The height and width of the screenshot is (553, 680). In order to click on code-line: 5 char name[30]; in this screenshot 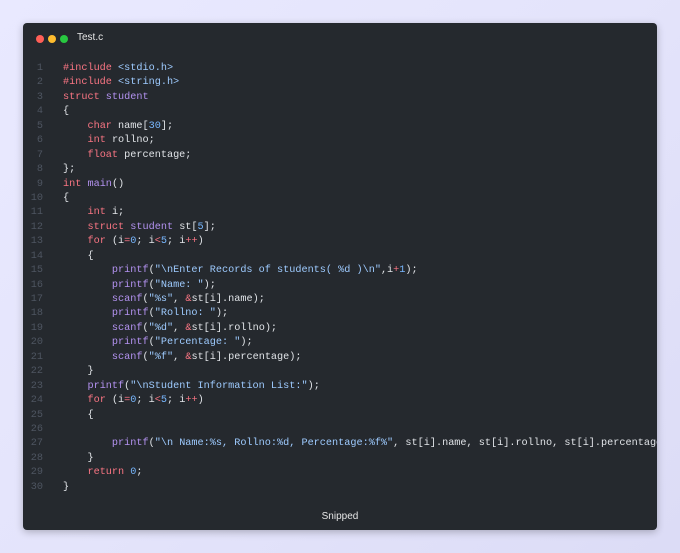, I will do `click(340, 127)`.